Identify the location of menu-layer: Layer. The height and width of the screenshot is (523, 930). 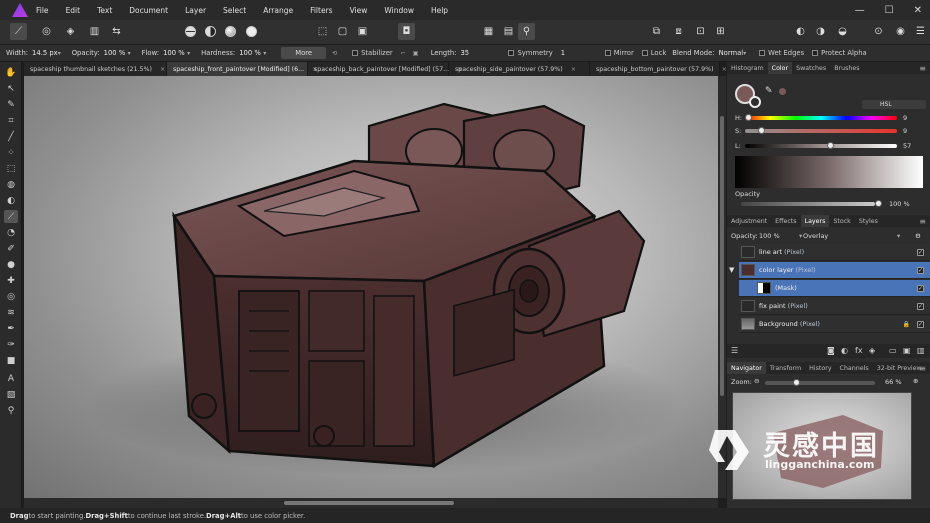
(195, 10).